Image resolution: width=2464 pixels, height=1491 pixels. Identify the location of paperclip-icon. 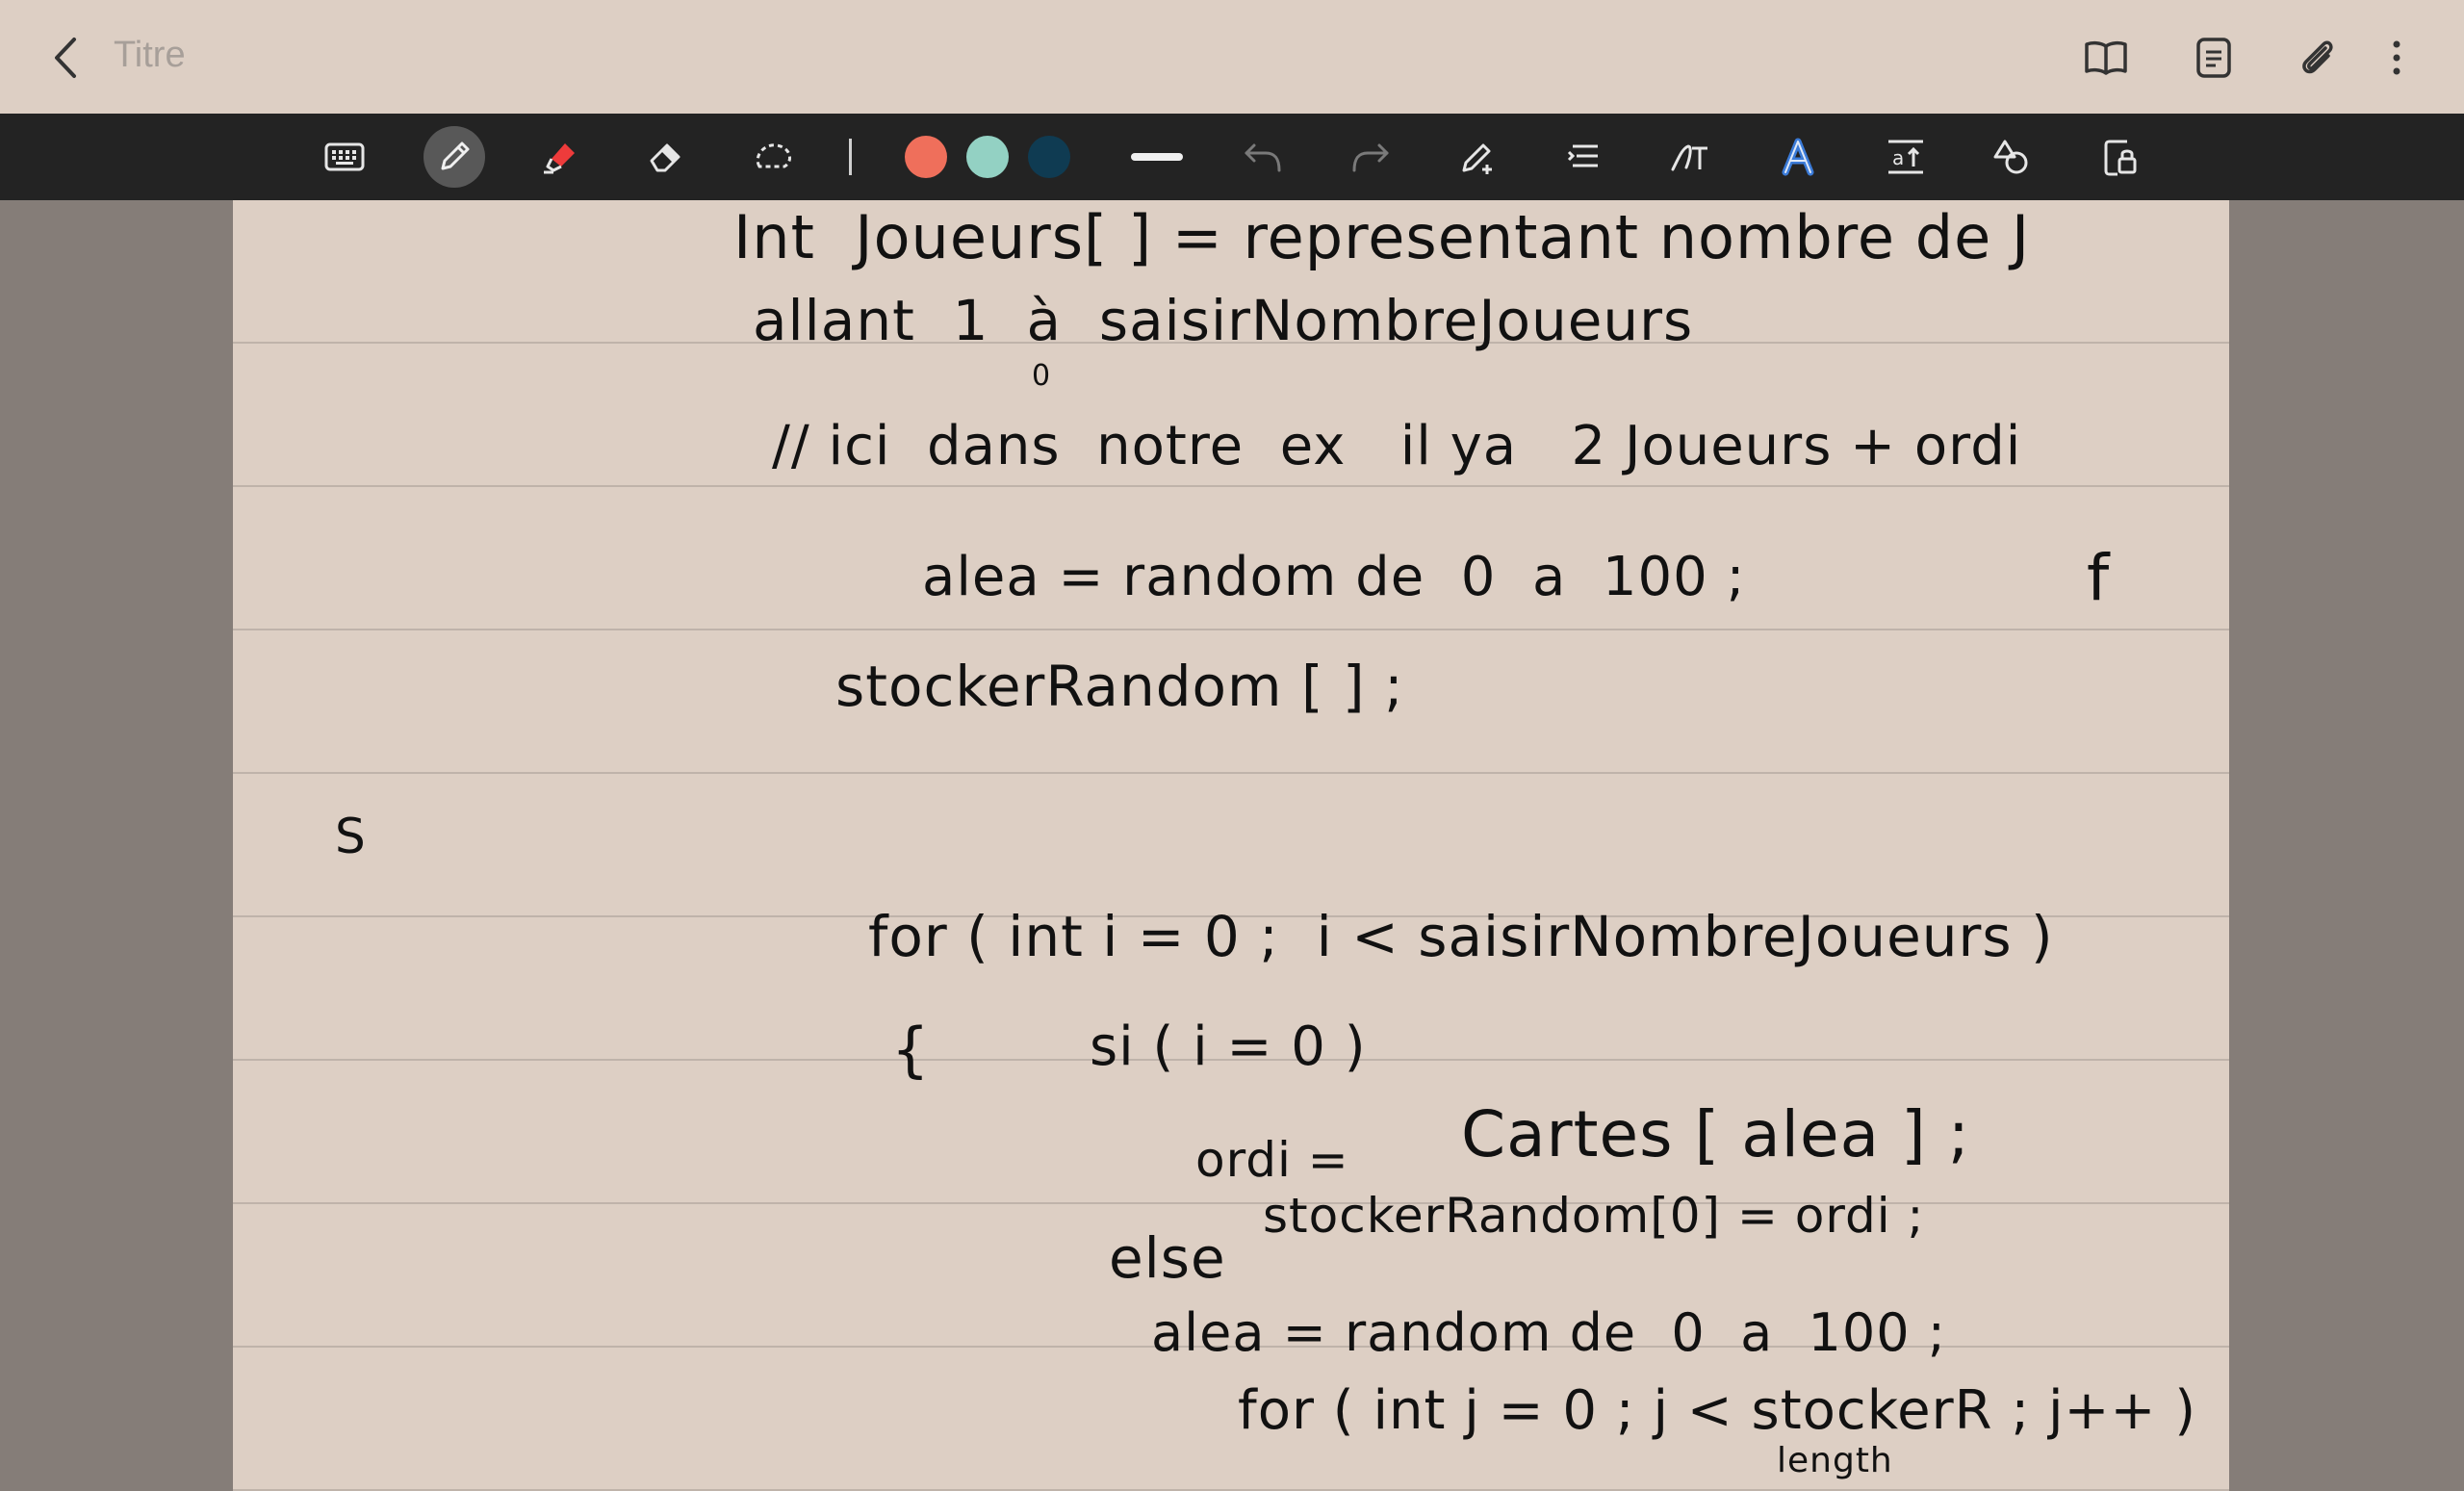
(2317, 57).